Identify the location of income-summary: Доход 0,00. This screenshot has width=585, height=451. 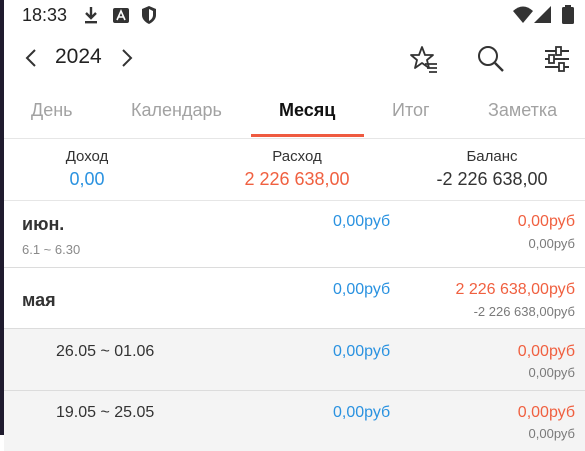
(87, 169).